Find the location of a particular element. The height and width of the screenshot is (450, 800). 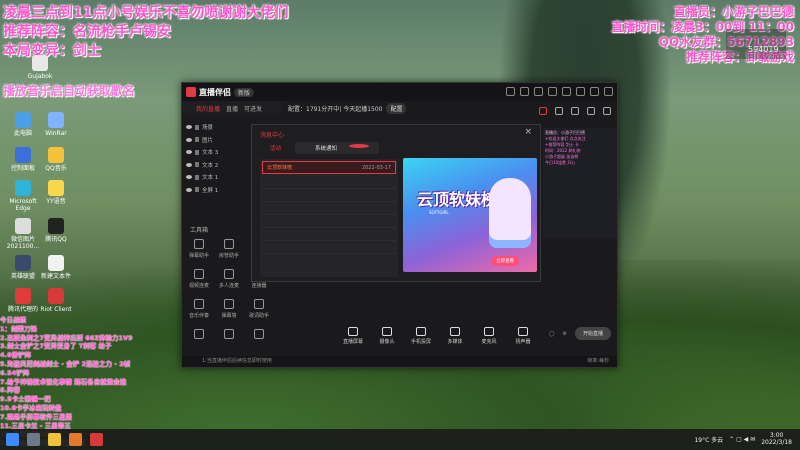

scene-row: 场景 is located at coordinates (213, 127).